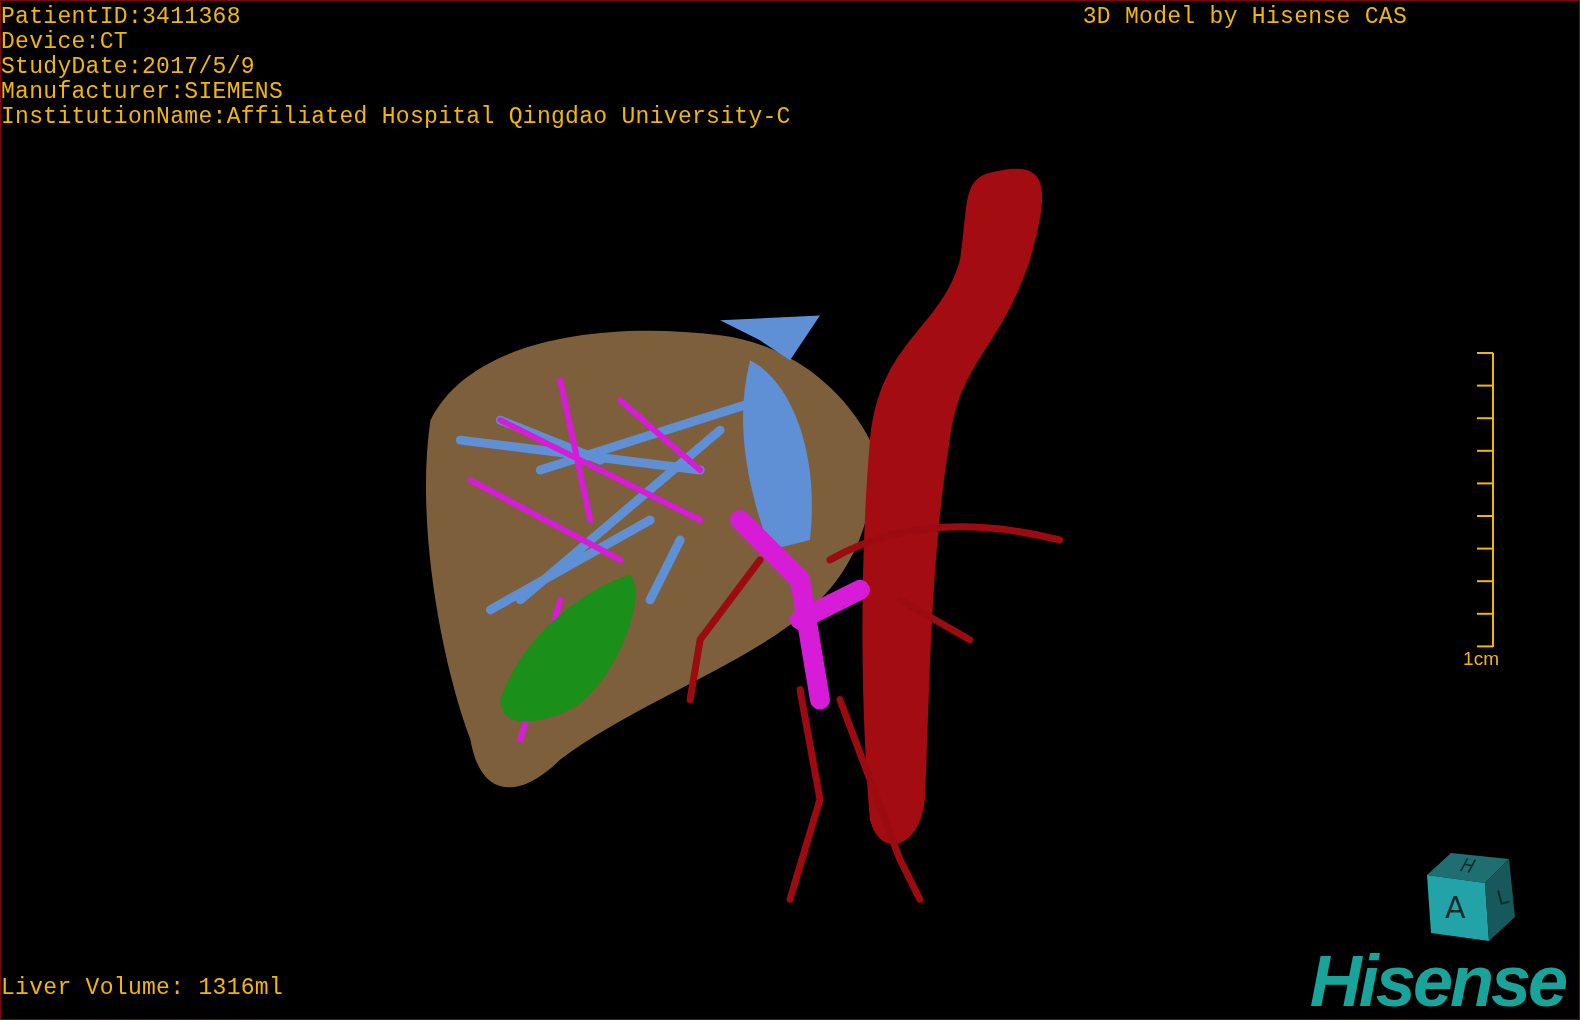 Image resolution: width=1580 pixels, height=1020 pixels. Describe the element at coordinates (65, 42) in the screenshot. I see `patient-info-line: Device:CT` at that location.